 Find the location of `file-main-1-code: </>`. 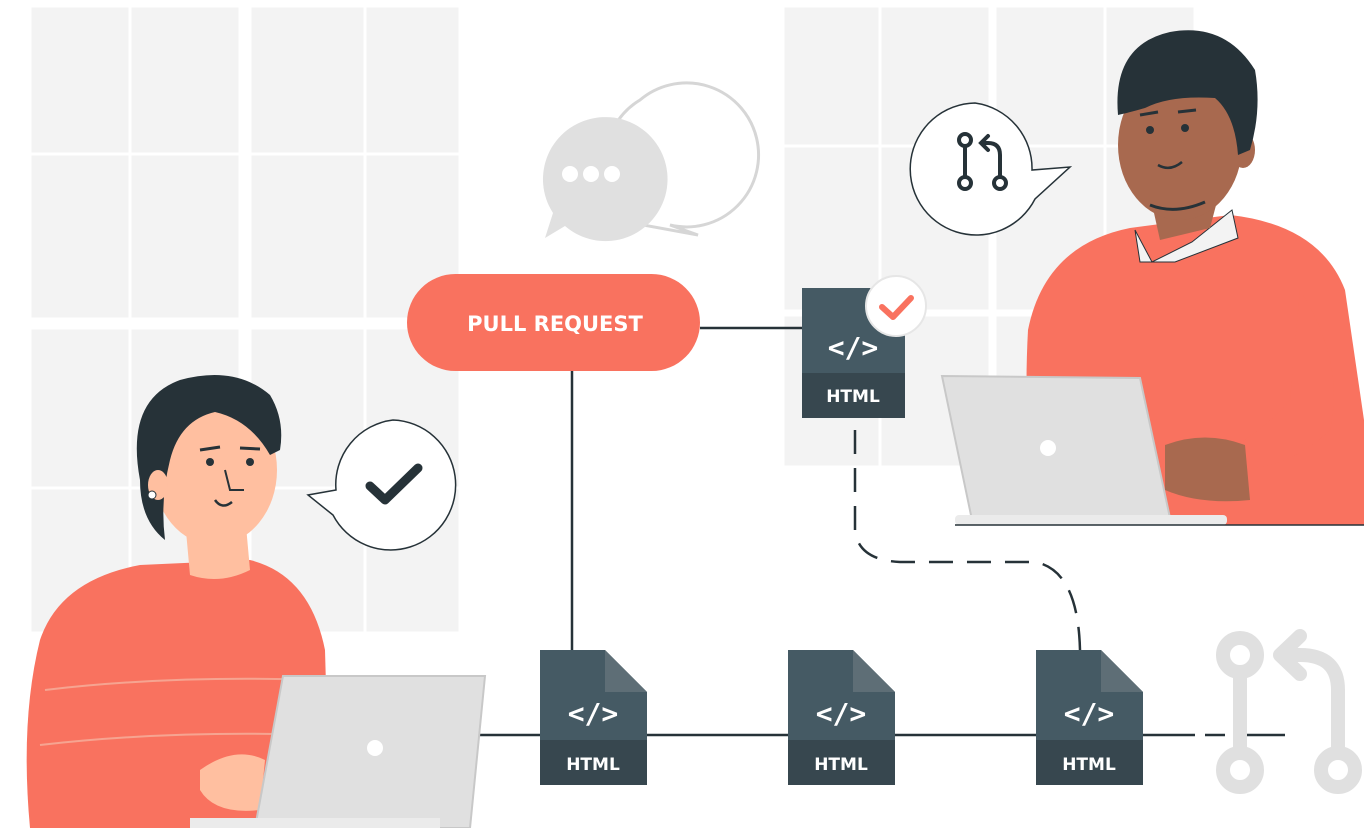

file-main-1-code: </> is located at coordinates (593, 713).